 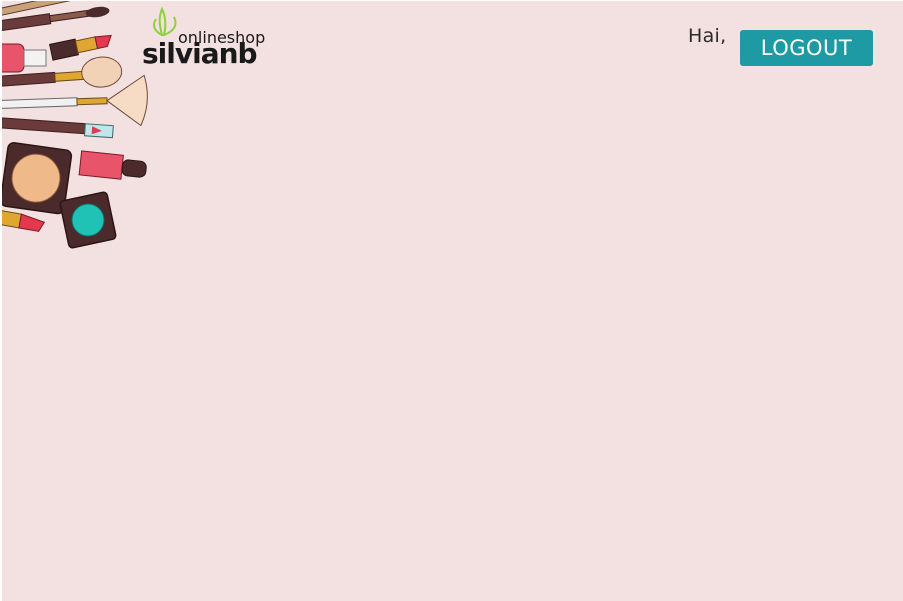 What do you see at coordinates (707, 36) in the screenshot?
I see `greeting-text: Hai,` at bounding box center [707, 36].